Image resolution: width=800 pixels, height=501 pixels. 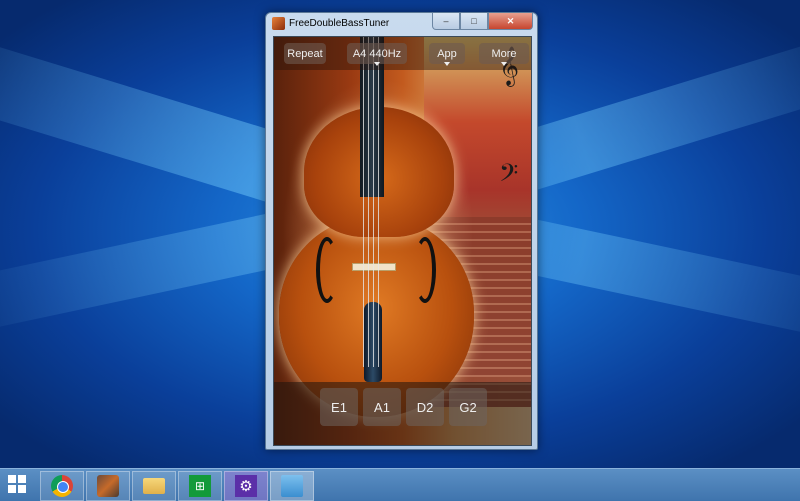 I want to click on taskbar-chrome, so click(x=62, y=486).